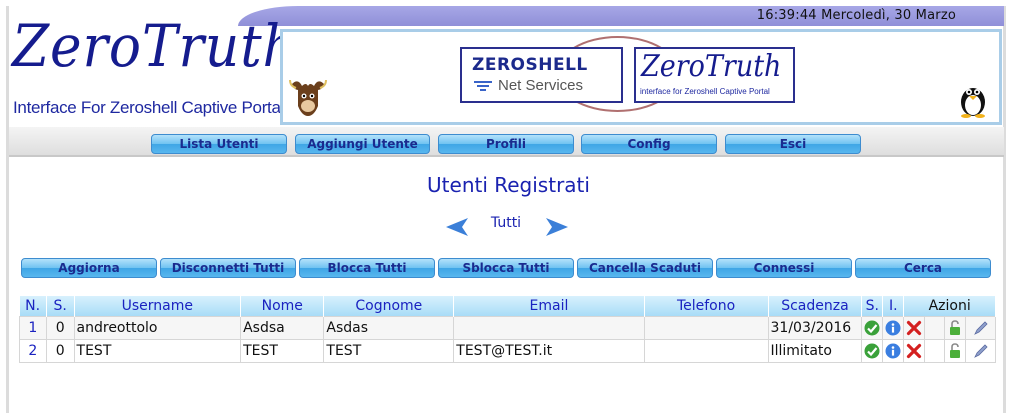 This screenshot has height=413, width=1017. Describe the element at coordinates (856, 15) in the screenshot. I see `clock: 16:39:44 Mercoledì, 30 Marzo` at that location.